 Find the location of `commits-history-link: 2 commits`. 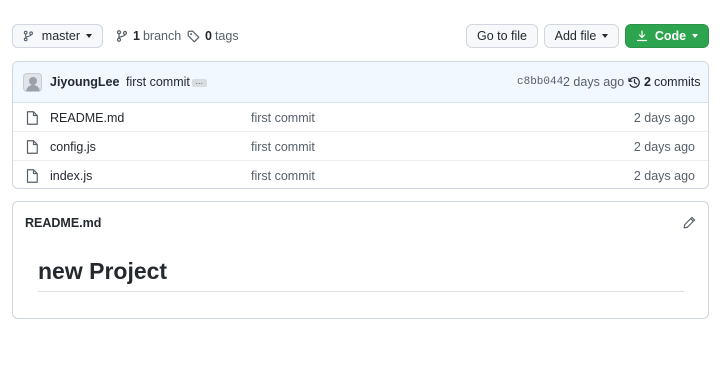

commits-history-link: 2 commits is located at coordinates (664, 82).